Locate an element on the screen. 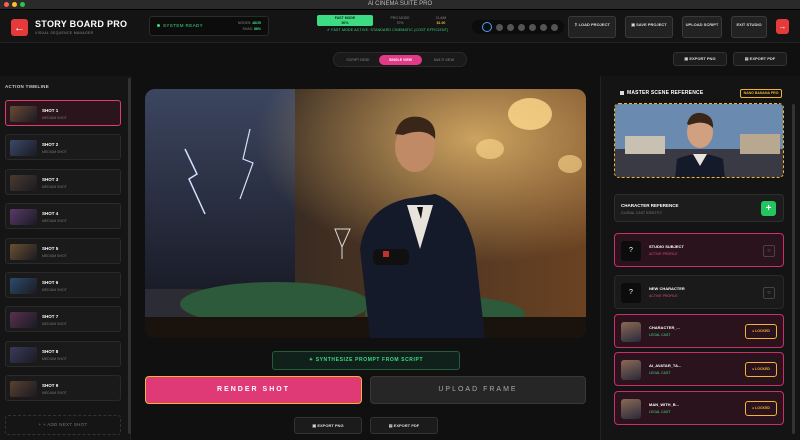  character-card: ? STUDIO SUBJECT ACTIVE PROFILE ○ is located at coordinates (699, 250).